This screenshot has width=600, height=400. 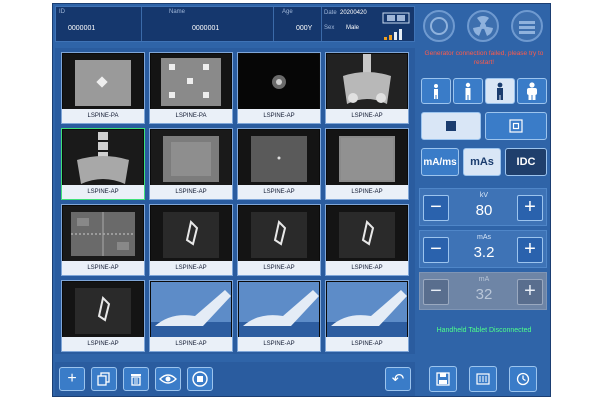 What do you see at coordinates (206, 28) in the screenshot?
I see `name-value: 0000001` at bounding box center [206, 28].